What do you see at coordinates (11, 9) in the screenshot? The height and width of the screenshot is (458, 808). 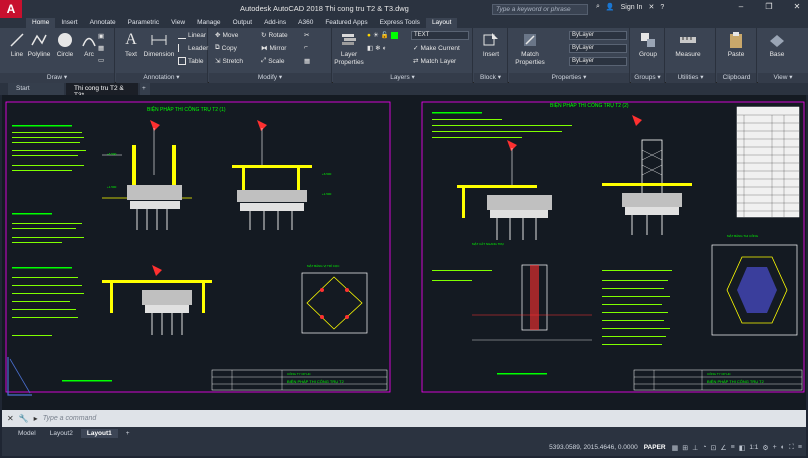 I see `autocad-logo-icon: A` at bounding box center [11, 9].